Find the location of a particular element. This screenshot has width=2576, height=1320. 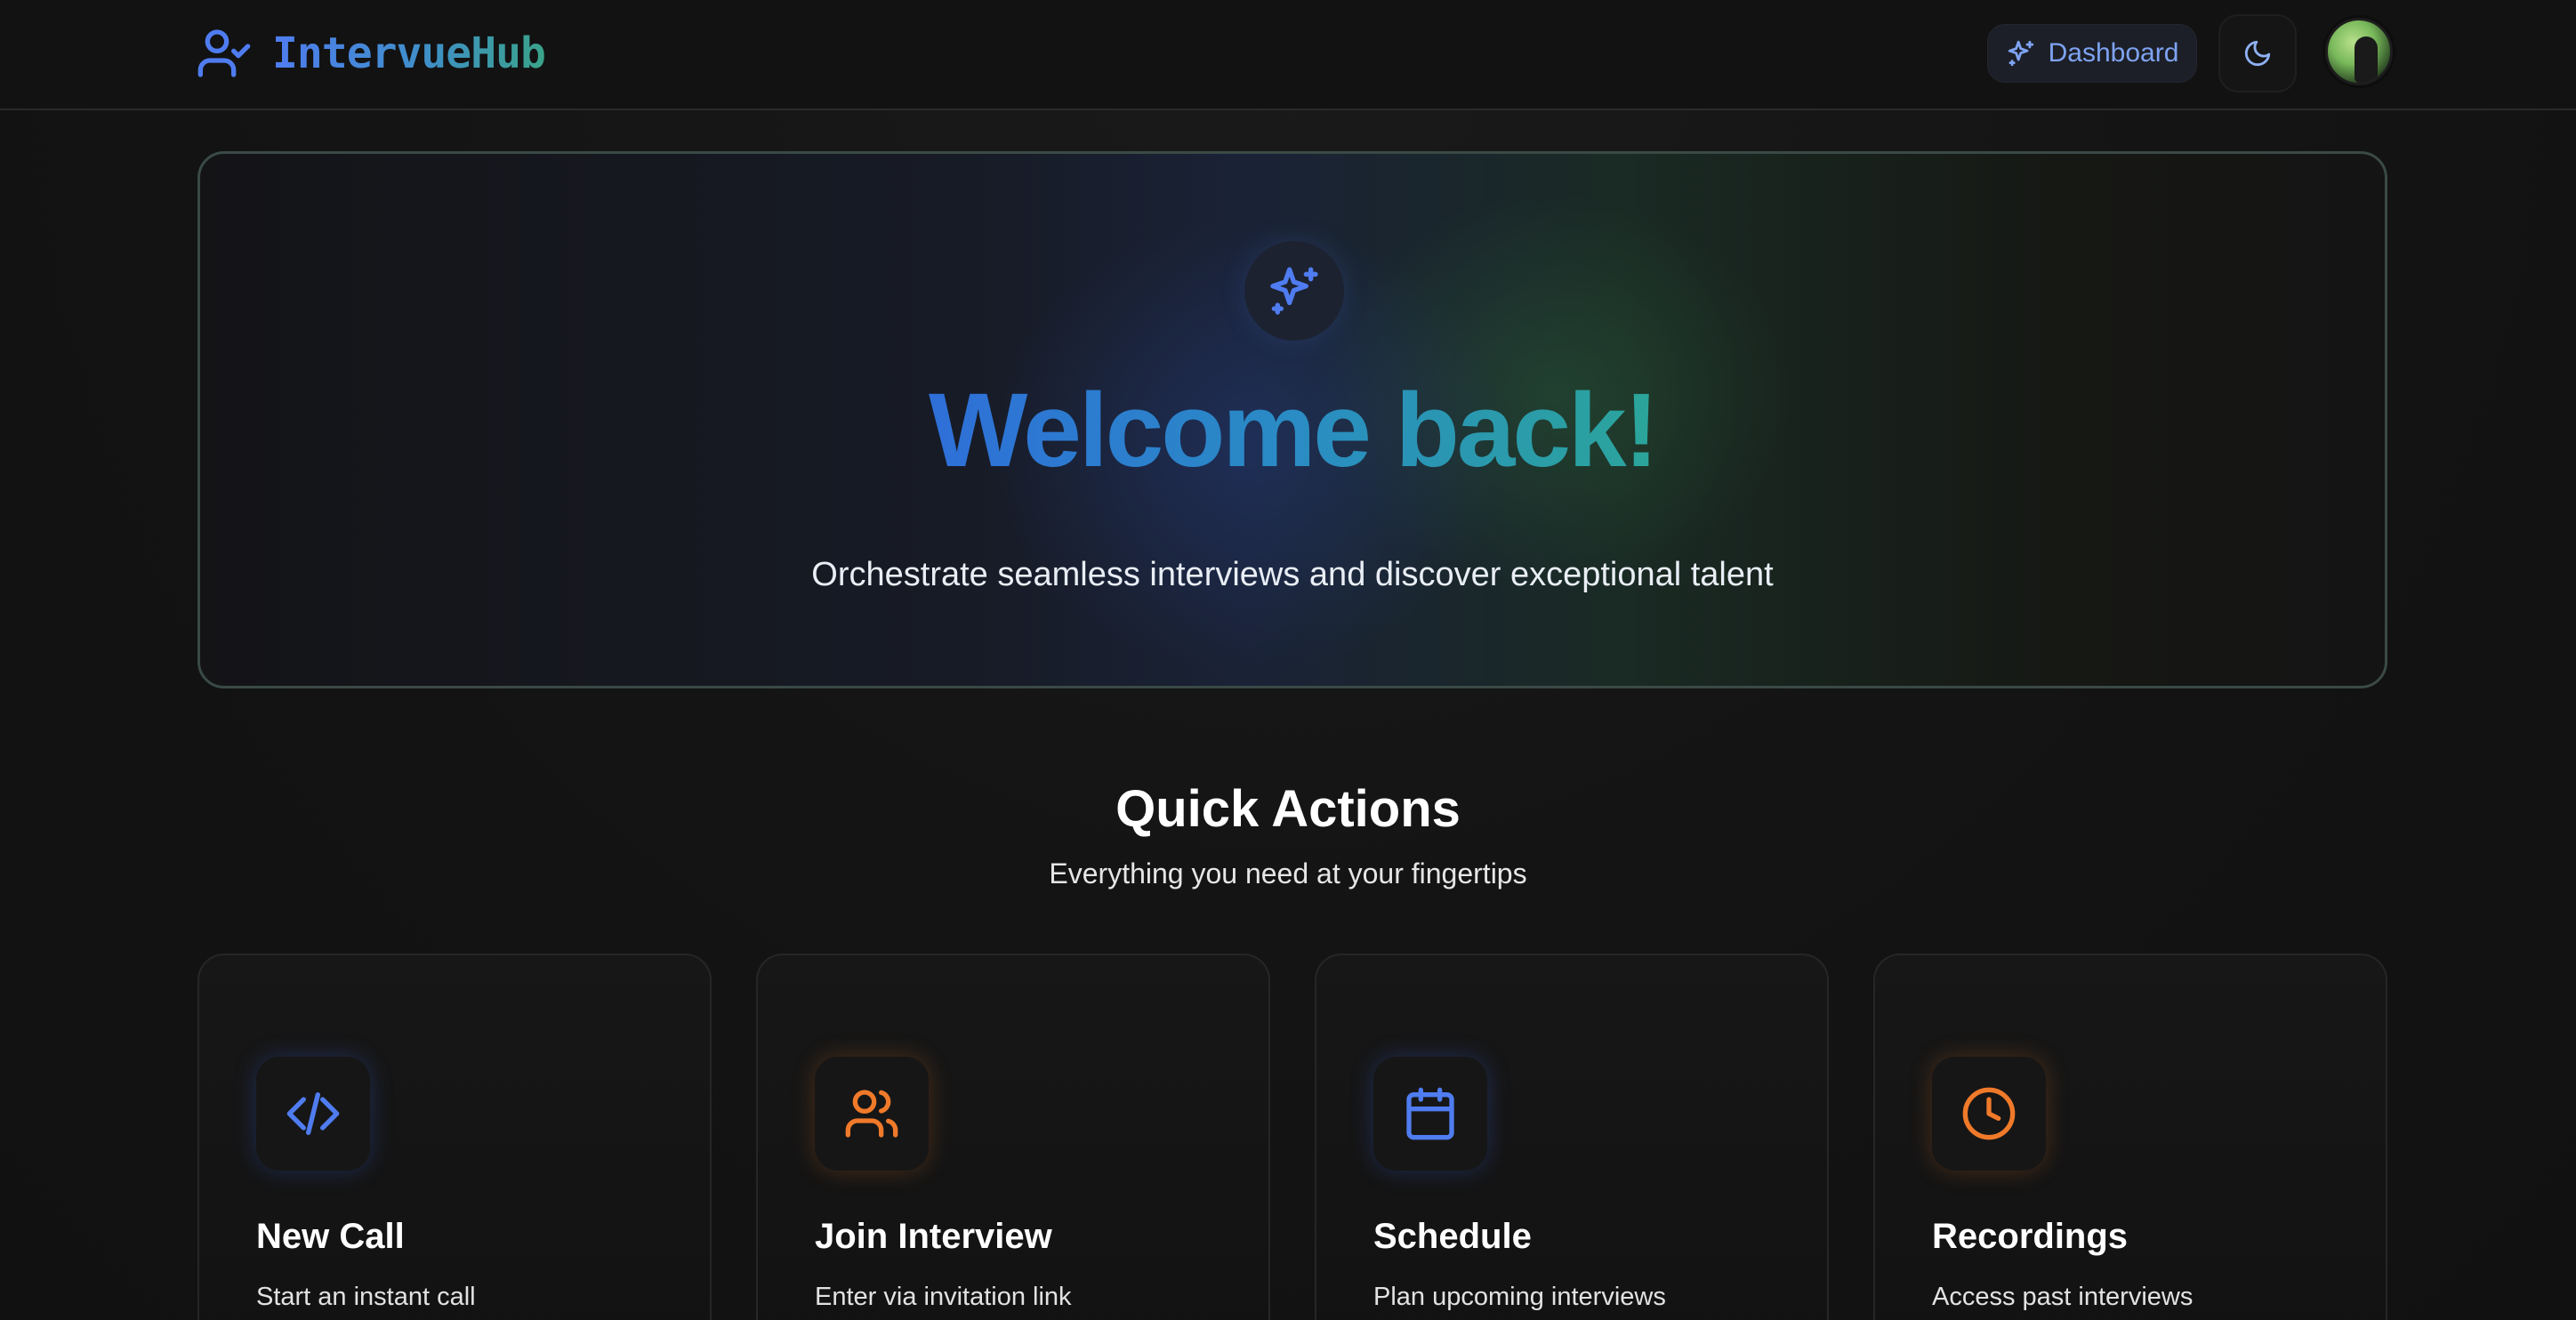

card-title: New Call is located at coordinates (330, 1236).